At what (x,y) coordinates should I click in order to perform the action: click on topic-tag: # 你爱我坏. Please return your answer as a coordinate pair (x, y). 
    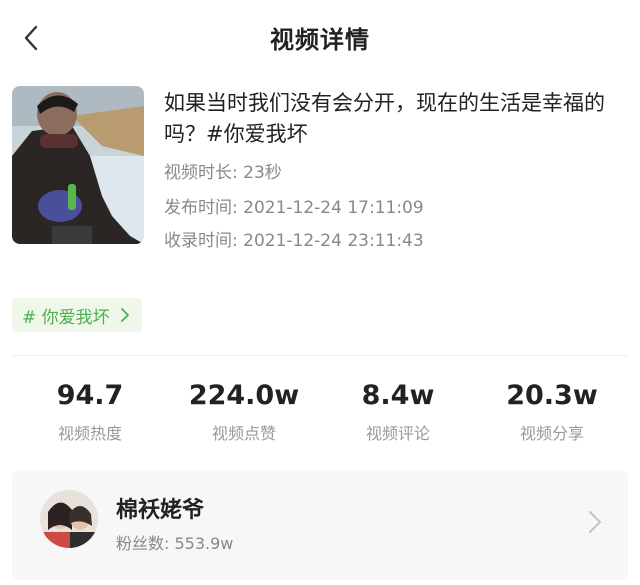
    Looking at the image, I should click on (77, 315).